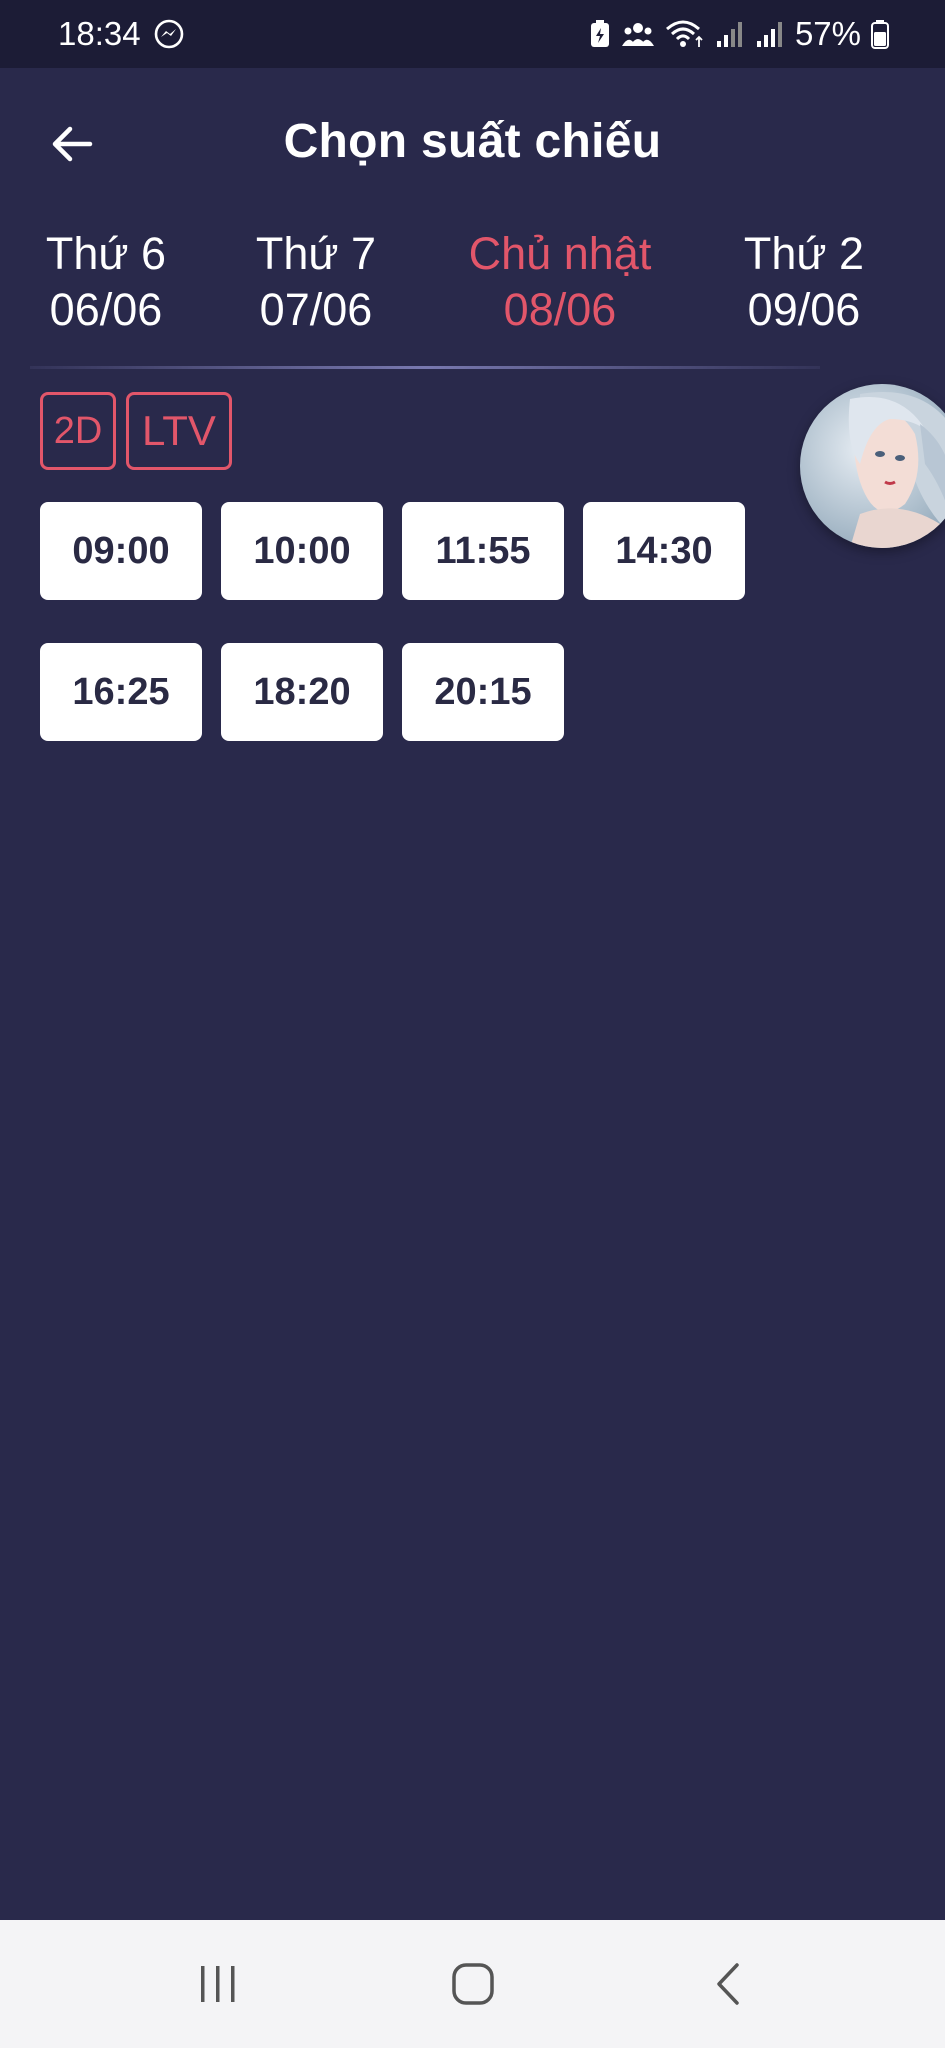  I want to click on avatar-image, so click(872, 466).